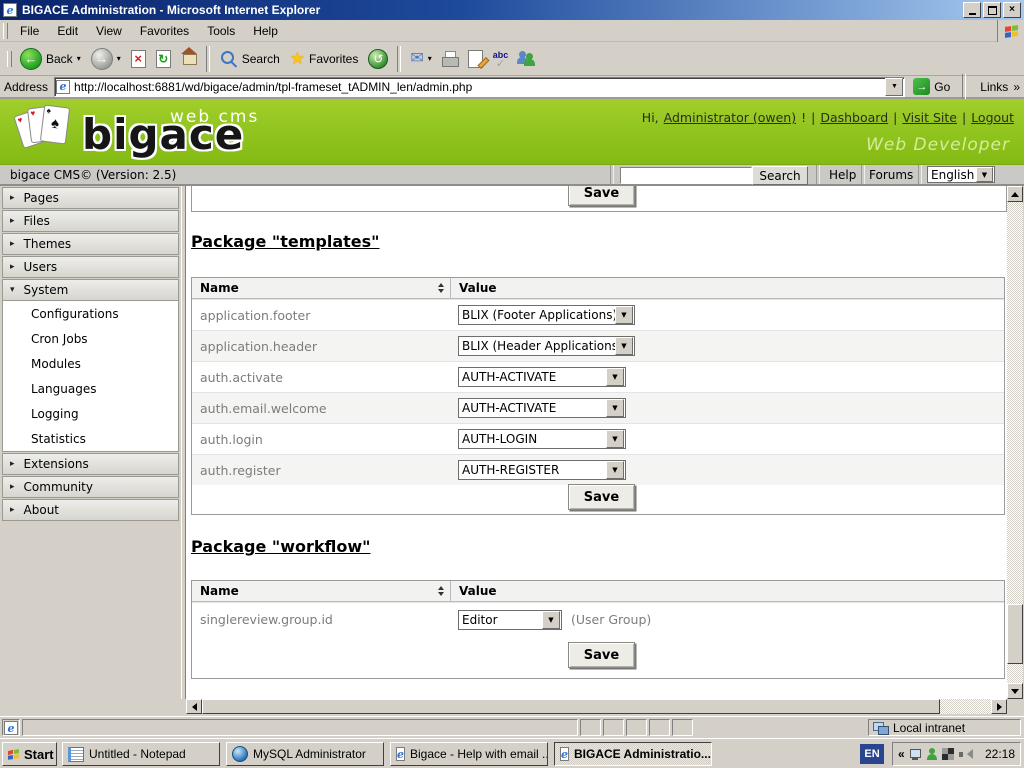 The width and height of the screenshot is (1024, 768). I want to click on sidebar-item-extensions: ▸ Extensions, so click(90, 464).